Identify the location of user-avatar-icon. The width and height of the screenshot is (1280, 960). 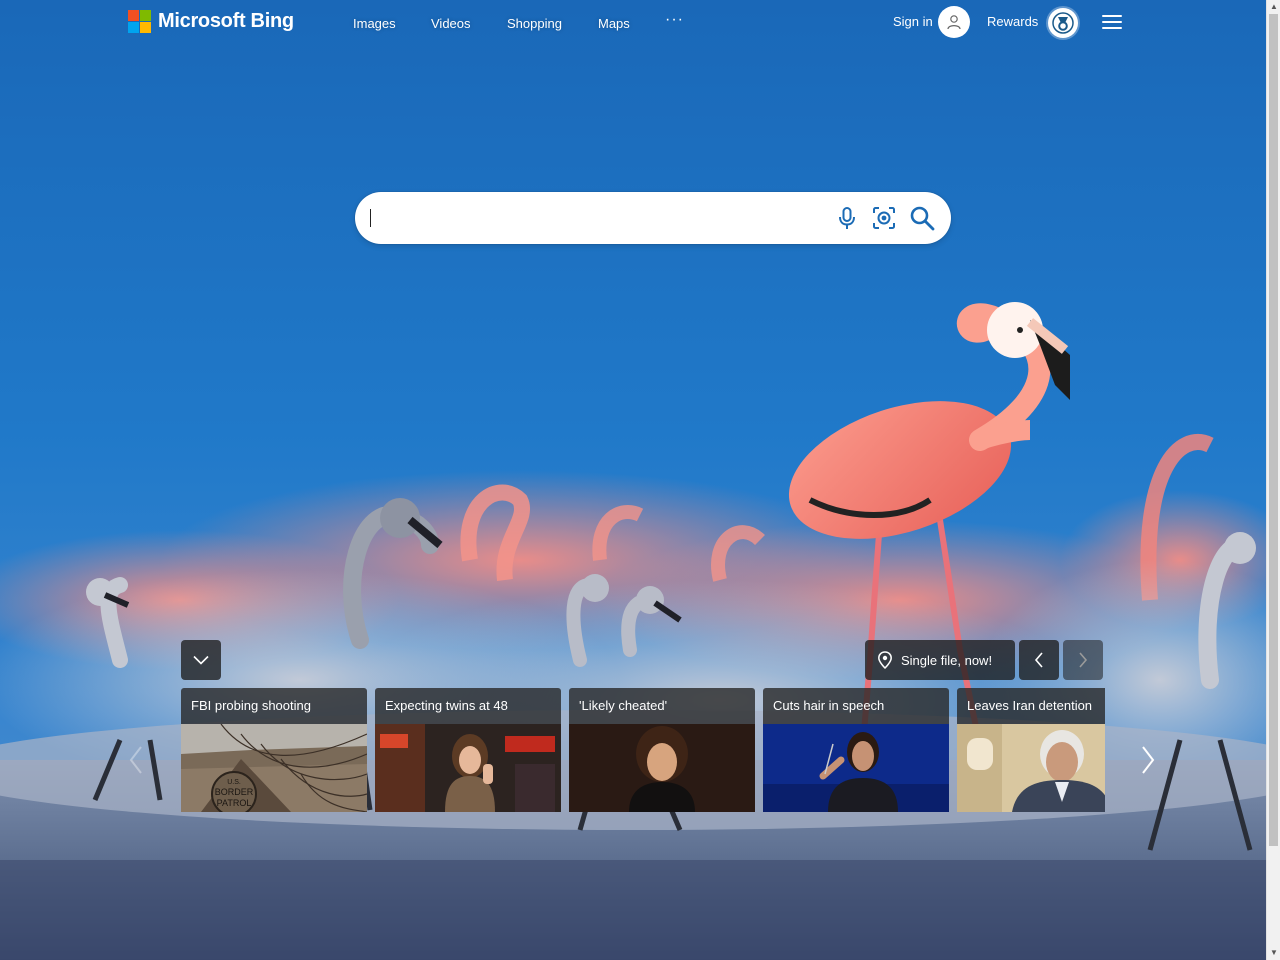
(954, 22).